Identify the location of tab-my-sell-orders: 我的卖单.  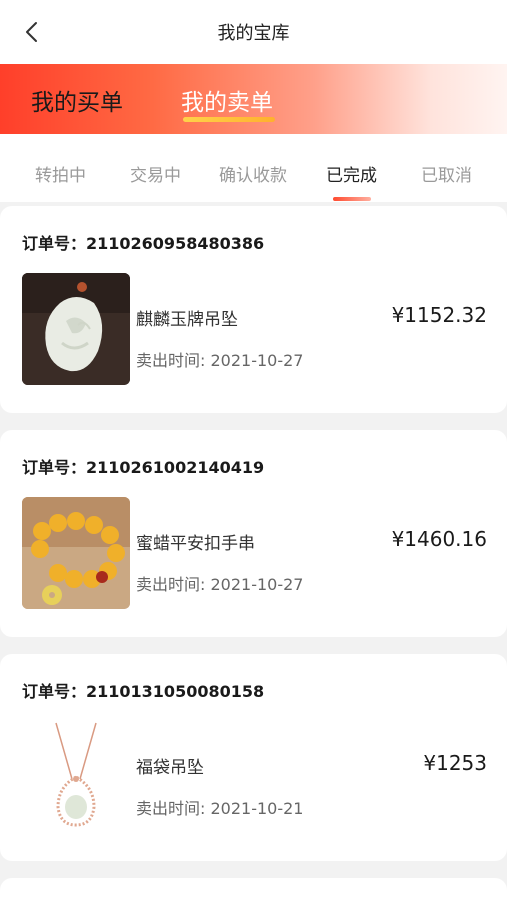
(227, 100).